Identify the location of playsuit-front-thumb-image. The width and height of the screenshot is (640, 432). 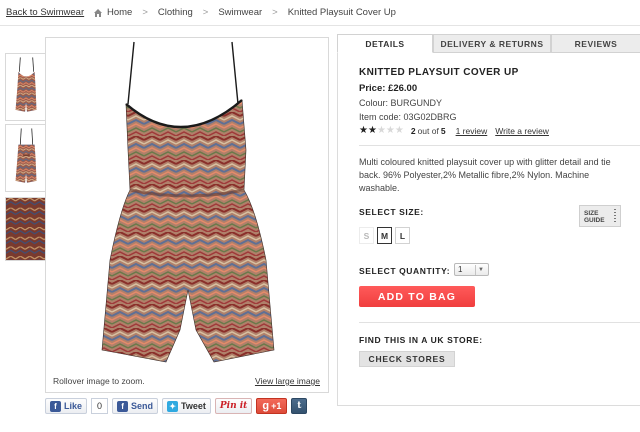
(26, 84).